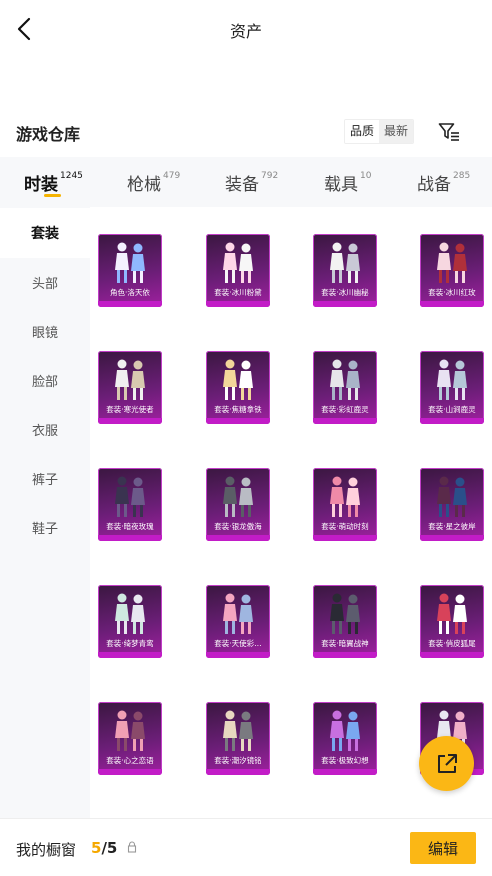 This screenshot has width=492, height=876. Describe the element at coordinates (345, 526) in the screenshot. I see `item-label: 套装·萌动时刻` at that location.